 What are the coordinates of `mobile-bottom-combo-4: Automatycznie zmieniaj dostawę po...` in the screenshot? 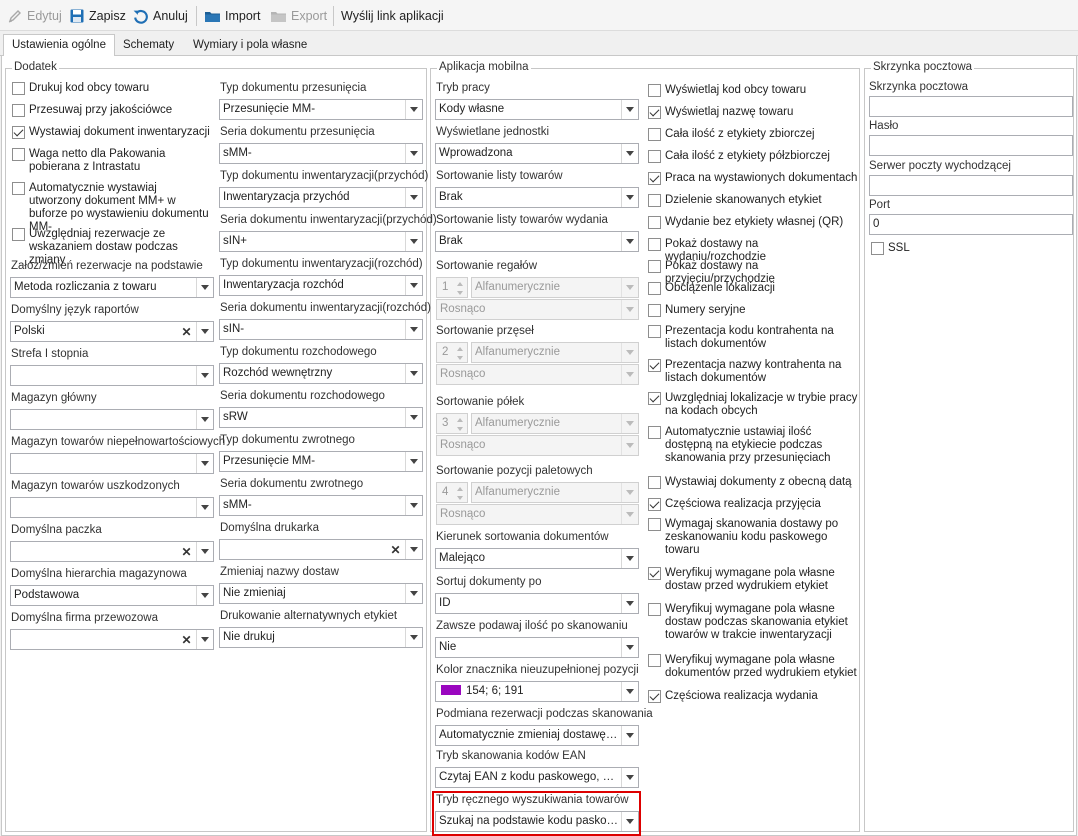 It's located at (537, 735).